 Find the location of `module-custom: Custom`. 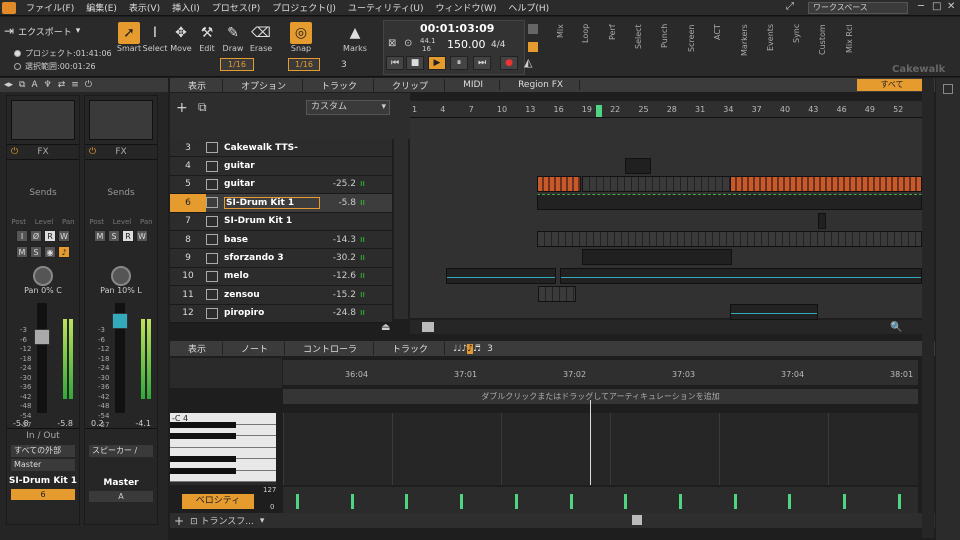

module-custom: Custom is located at coordinates (827, 46).